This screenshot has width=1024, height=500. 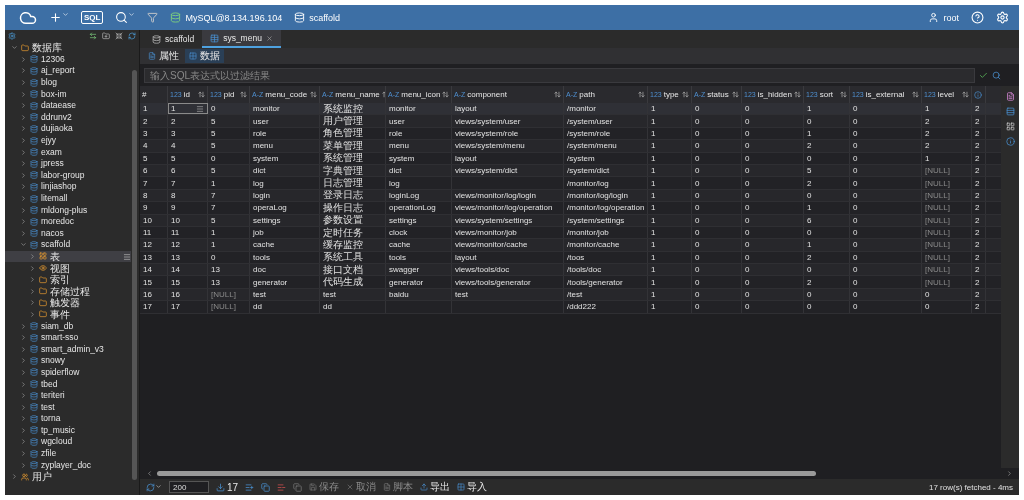 I want to click on database-selector: scaffold, so click(x=317, y=17).